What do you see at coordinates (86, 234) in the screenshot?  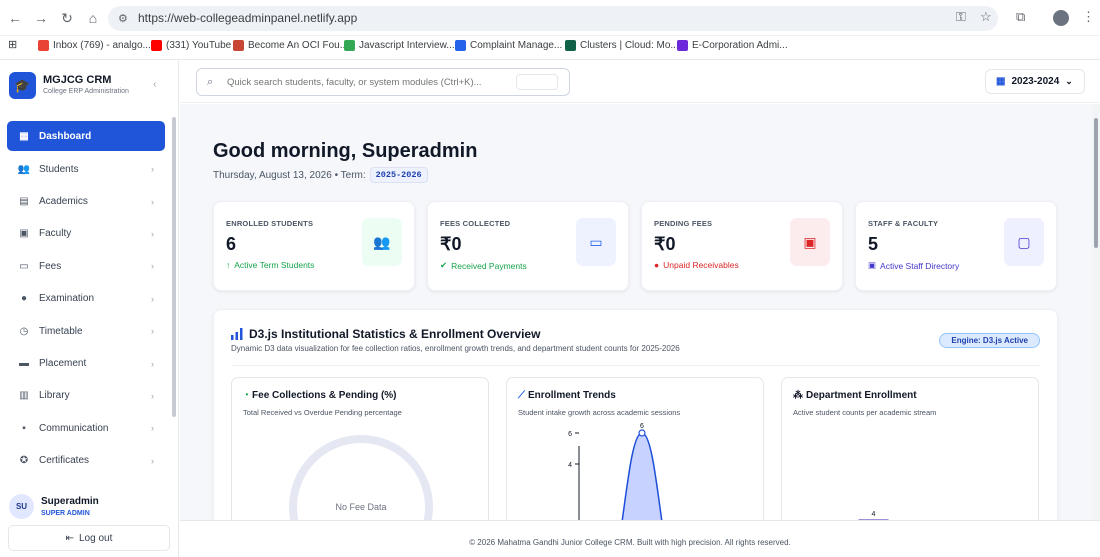 I see `sidebar-item-faculty: ▣ Faculty ›` at bounding box center [86, 234].